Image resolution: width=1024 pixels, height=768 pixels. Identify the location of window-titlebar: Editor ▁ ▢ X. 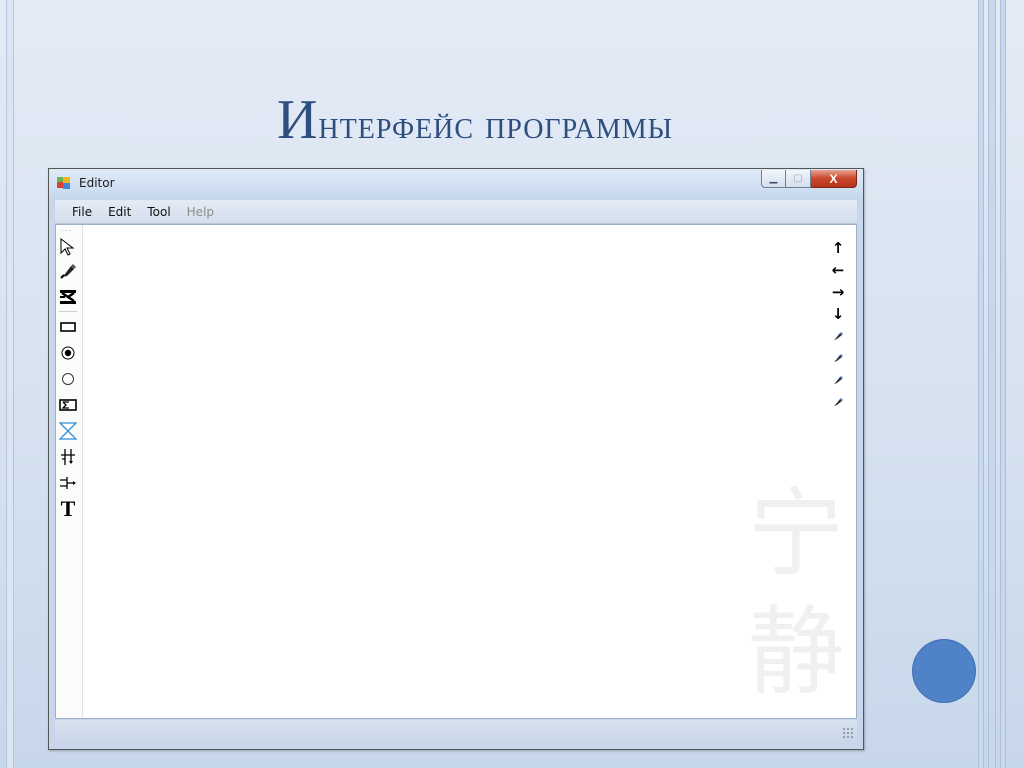
(456, 183).